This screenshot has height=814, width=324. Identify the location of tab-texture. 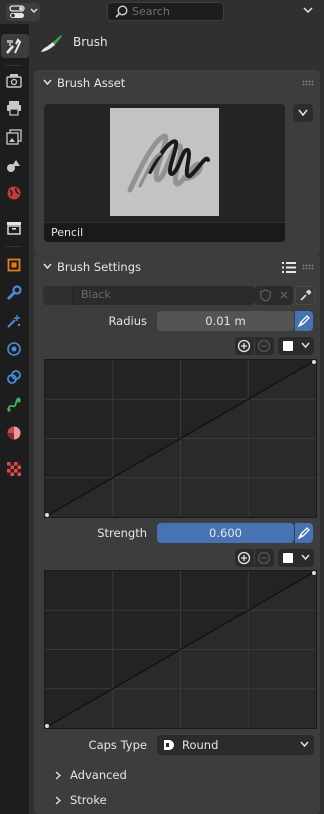
(14, 469).